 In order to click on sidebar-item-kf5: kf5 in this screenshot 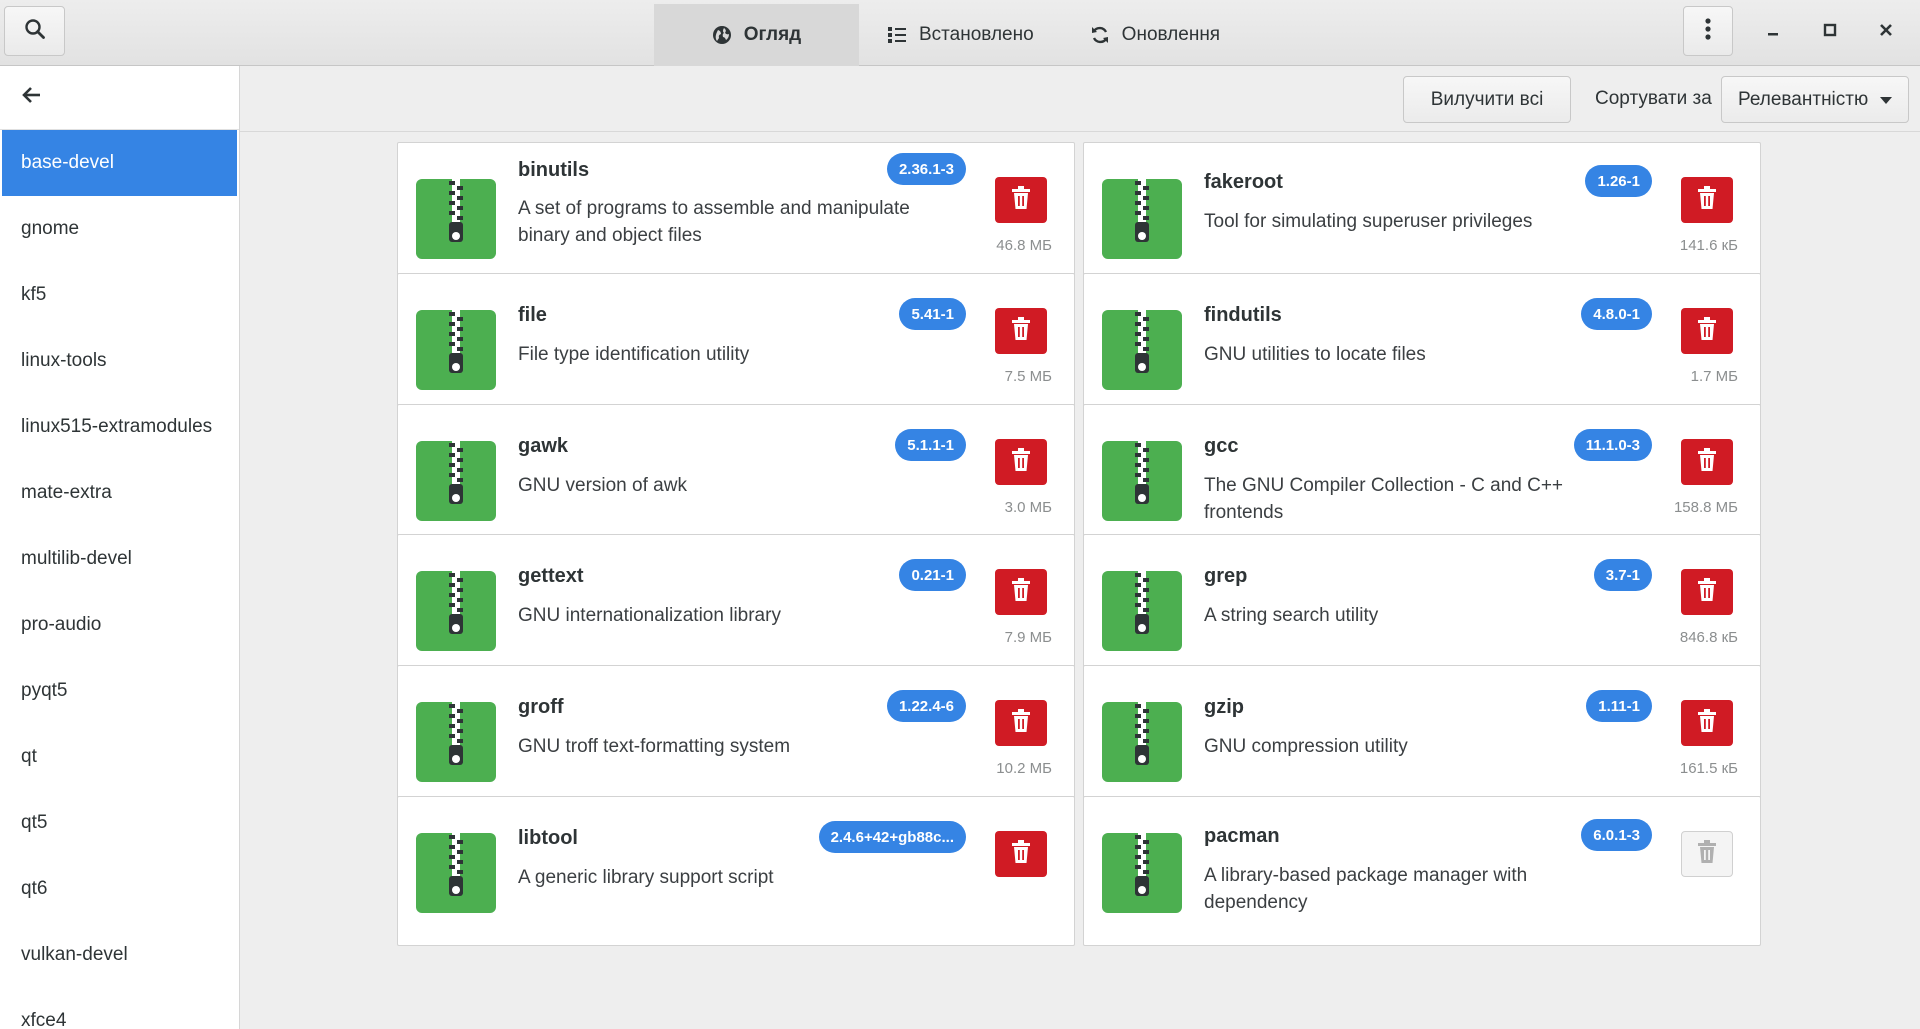, I will do `click(119, 295)`.